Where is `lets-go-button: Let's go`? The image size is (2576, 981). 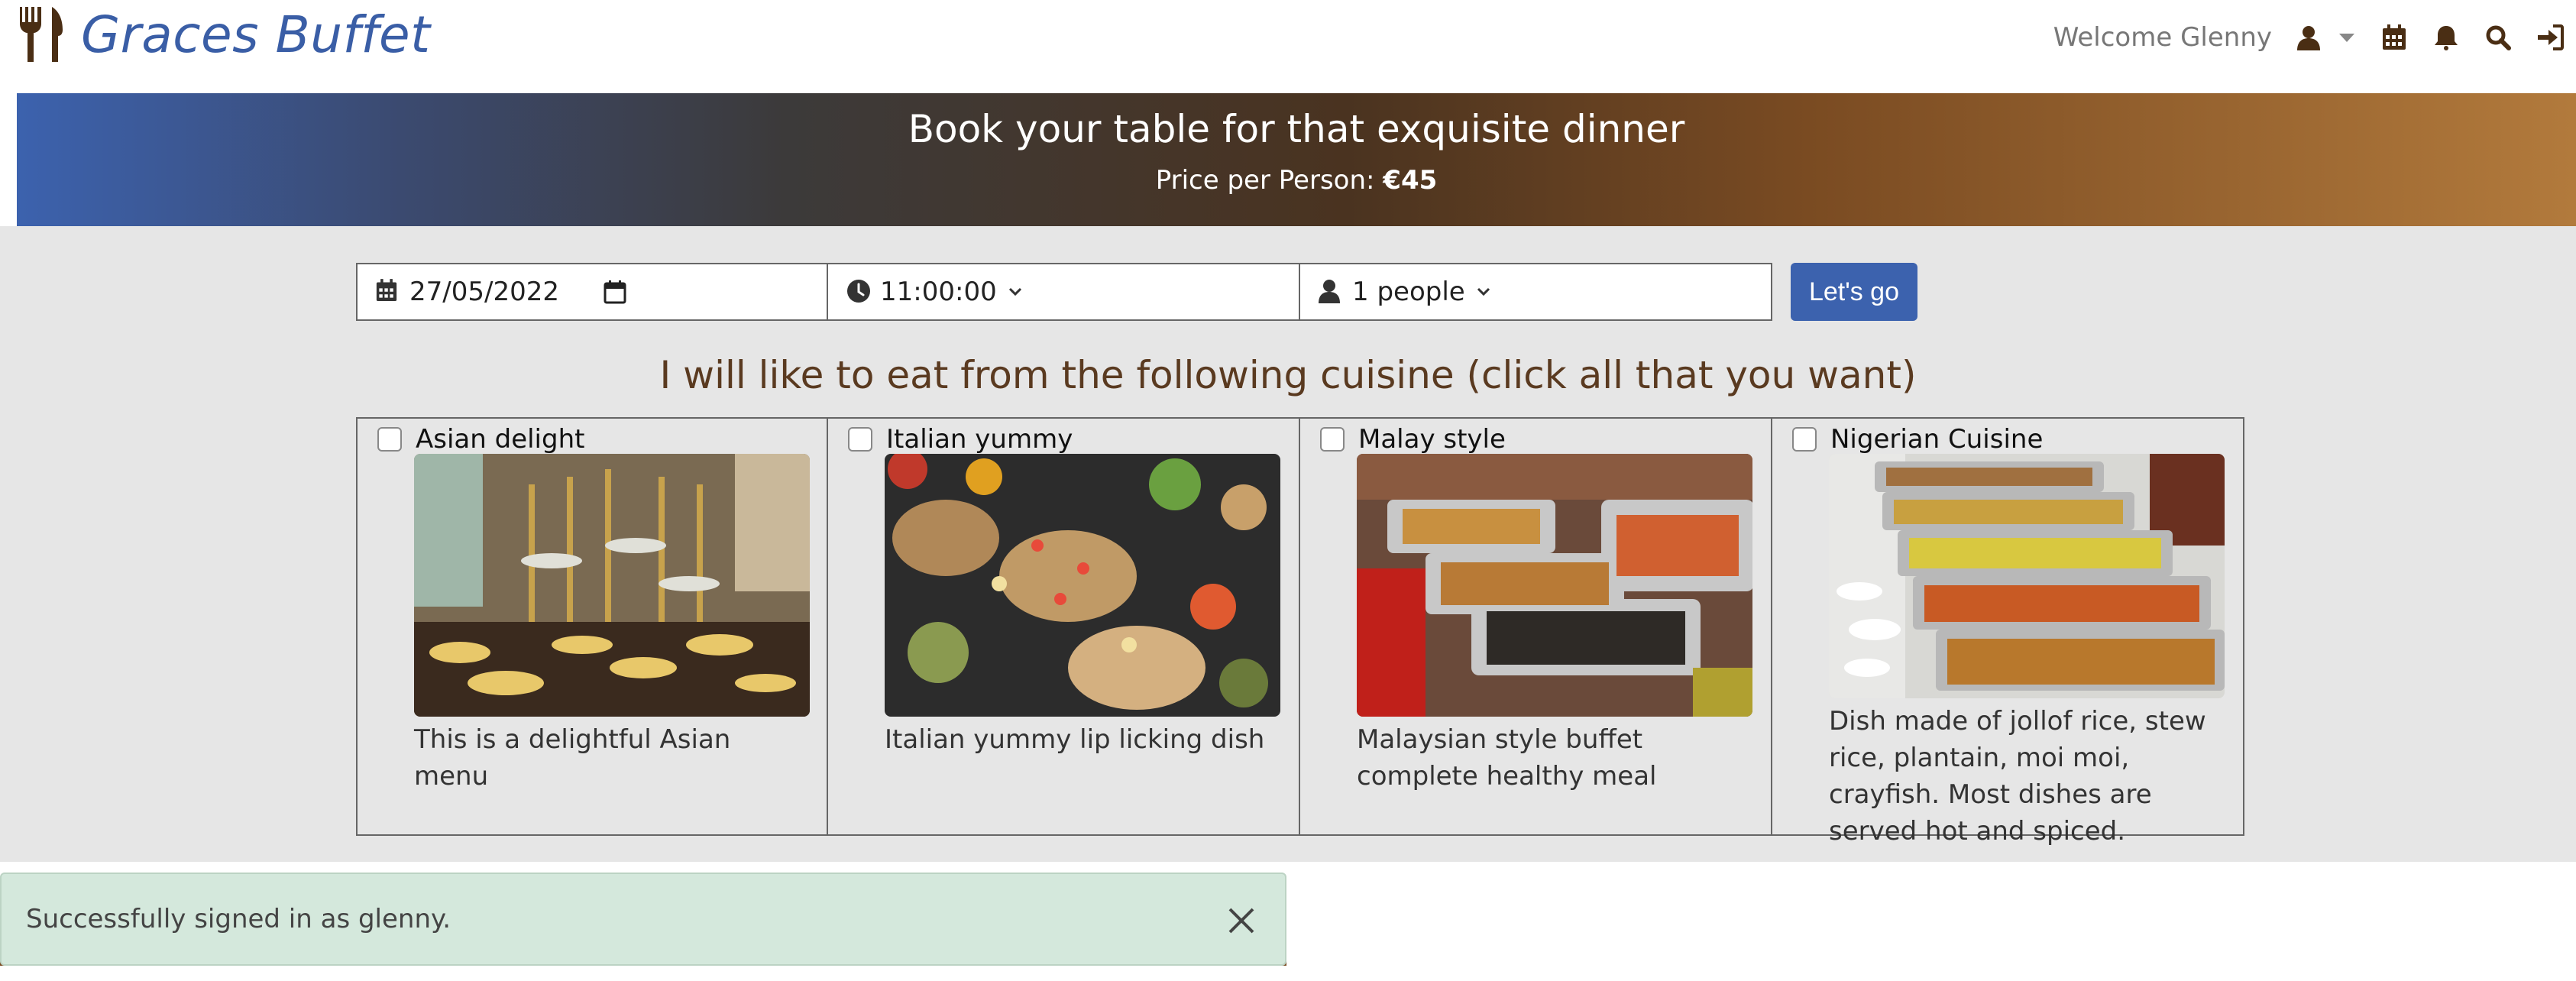 lets-go-button: Let's go is located at coordinates (1854, 292).